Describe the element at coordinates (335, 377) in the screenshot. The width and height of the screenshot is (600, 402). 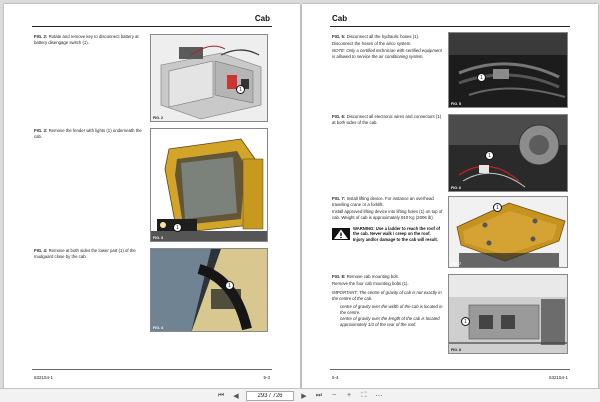
I see `footer-page-number: 5-4` at that location.